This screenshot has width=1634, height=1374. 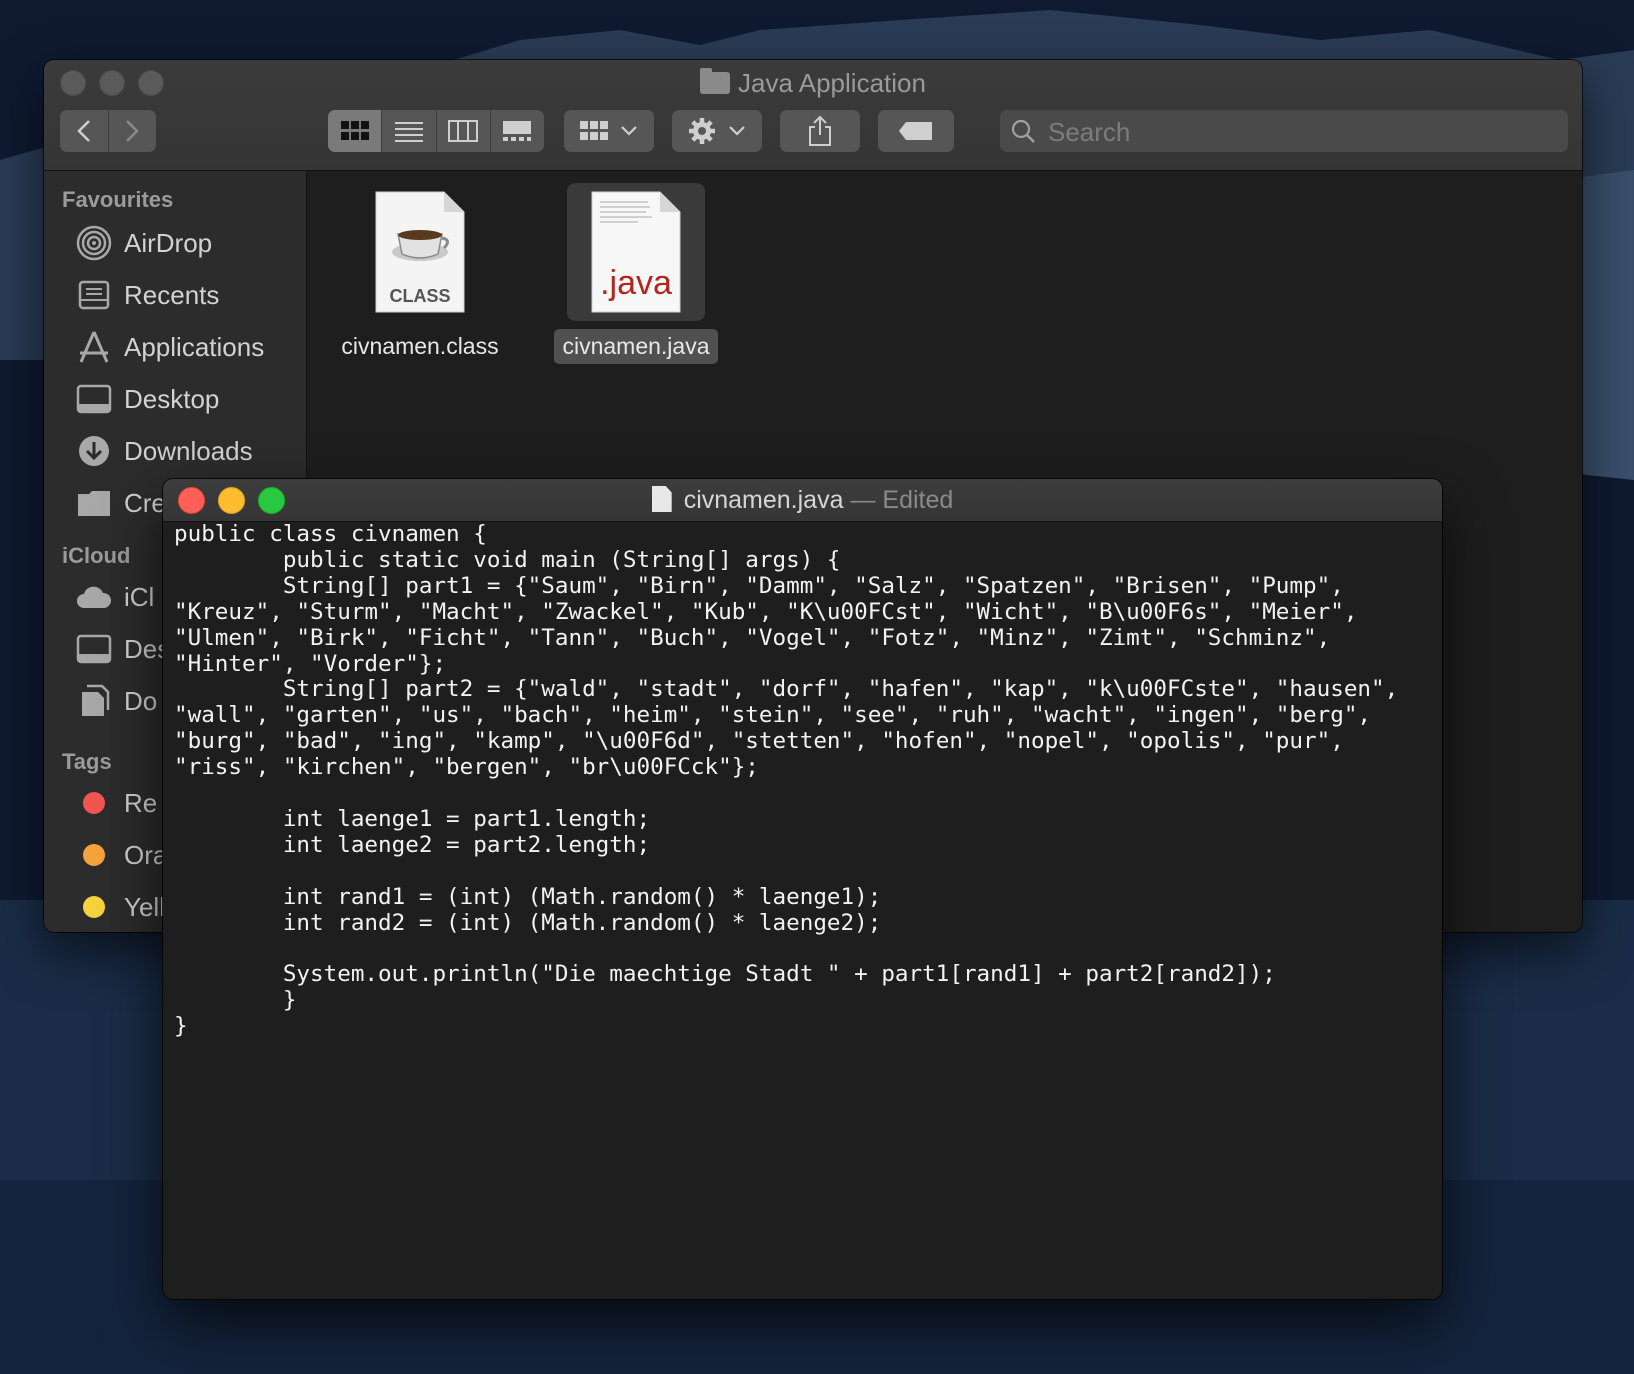 What do you see at coordinates (419, 296) in the screenshot?
I see `file-type-badge: CLASS` at bounding box center [419, 296].